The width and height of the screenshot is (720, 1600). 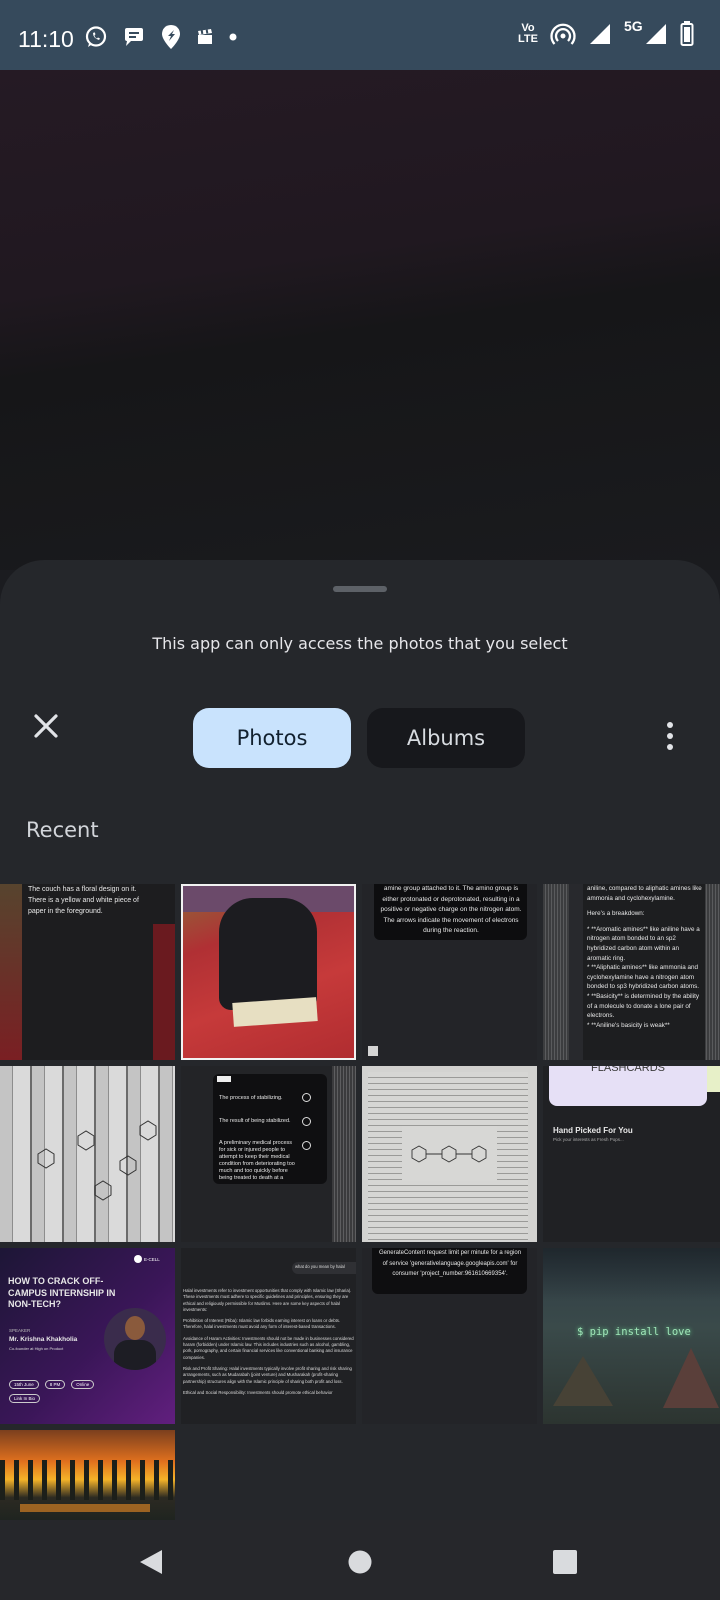 I want to click on brand-label: E-CELL, so click(x=152, y=1259).